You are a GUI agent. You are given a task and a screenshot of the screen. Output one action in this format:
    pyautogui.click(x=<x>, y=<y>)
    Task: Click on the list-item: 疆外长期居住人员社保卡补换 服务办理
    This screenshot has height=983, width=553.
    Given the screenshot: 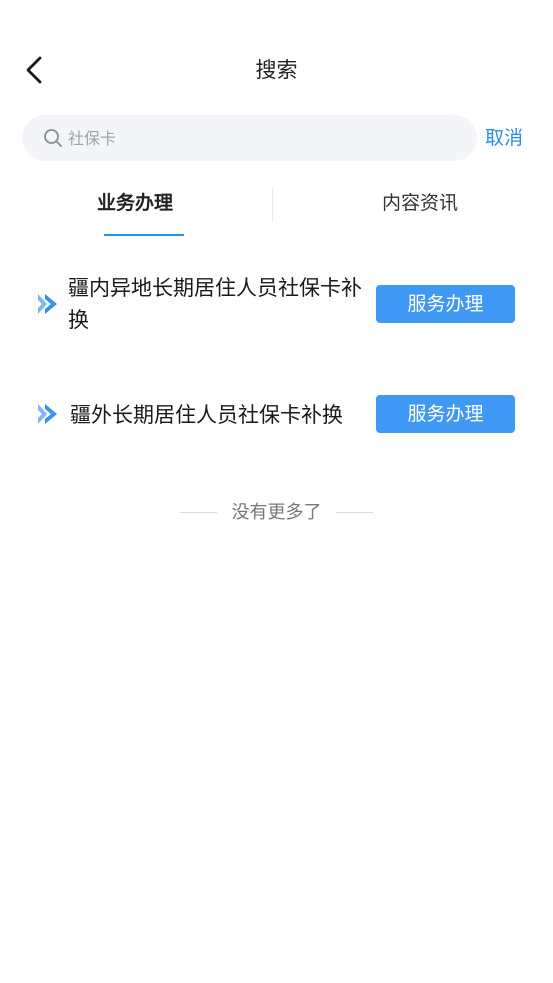 What is the action you would take?
    pyautogui.click(x=276, y=415)
    